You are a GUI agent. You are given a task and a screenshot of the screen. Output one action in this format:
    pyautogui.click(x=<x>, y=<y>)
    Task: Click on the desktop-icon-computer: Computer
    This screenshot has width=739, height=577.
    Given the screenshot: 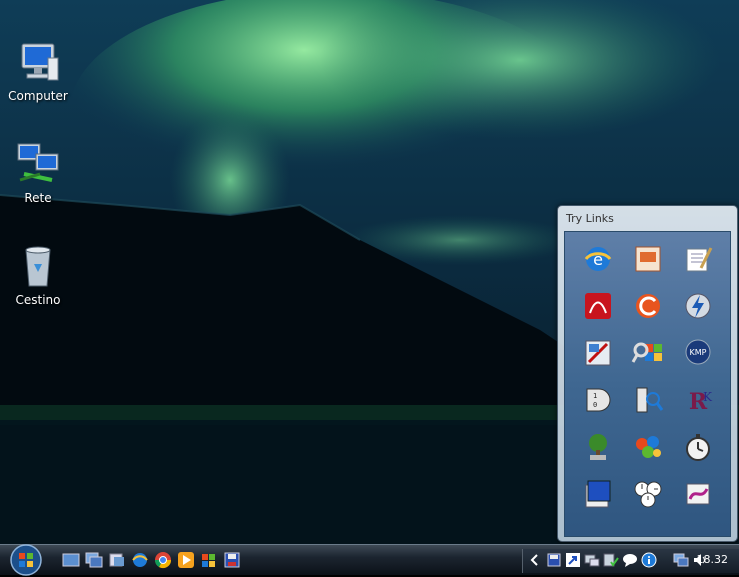 What is the action you would take?
    pyautogui.click(x=39, y=70)
    